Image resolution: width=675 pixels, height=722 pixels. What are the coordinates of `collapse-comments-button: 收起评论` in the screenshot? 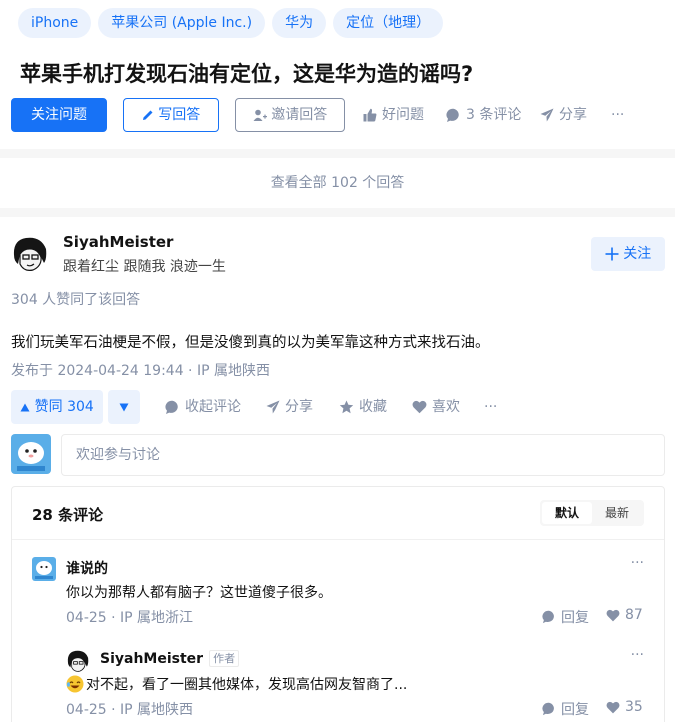 It's located at (203, 407).